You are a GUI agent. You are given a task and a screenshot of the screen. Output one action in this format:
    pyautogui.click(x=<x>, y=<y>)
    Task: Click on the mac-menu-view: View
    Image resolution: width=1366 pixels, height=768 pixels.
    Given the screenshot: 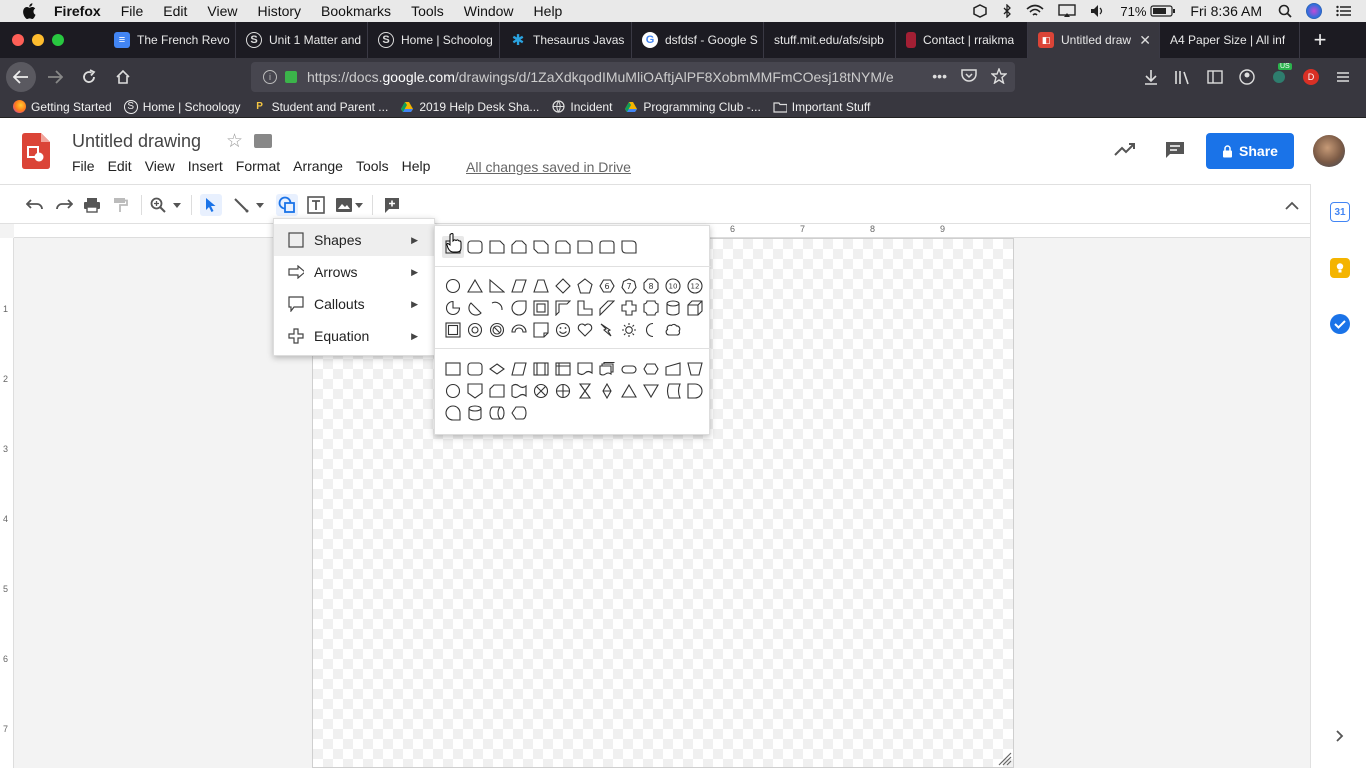 What is the action you would take?
    pyautogui.click(x=222, y=11)
    